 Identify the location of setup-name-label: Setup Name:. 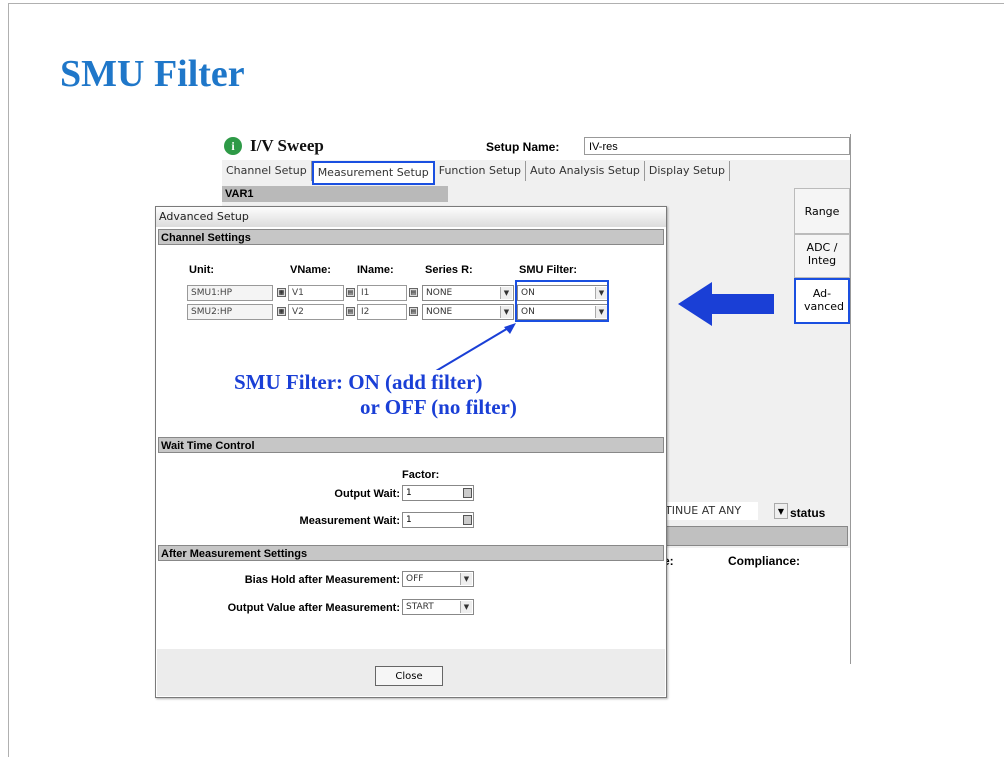
(523, 147).